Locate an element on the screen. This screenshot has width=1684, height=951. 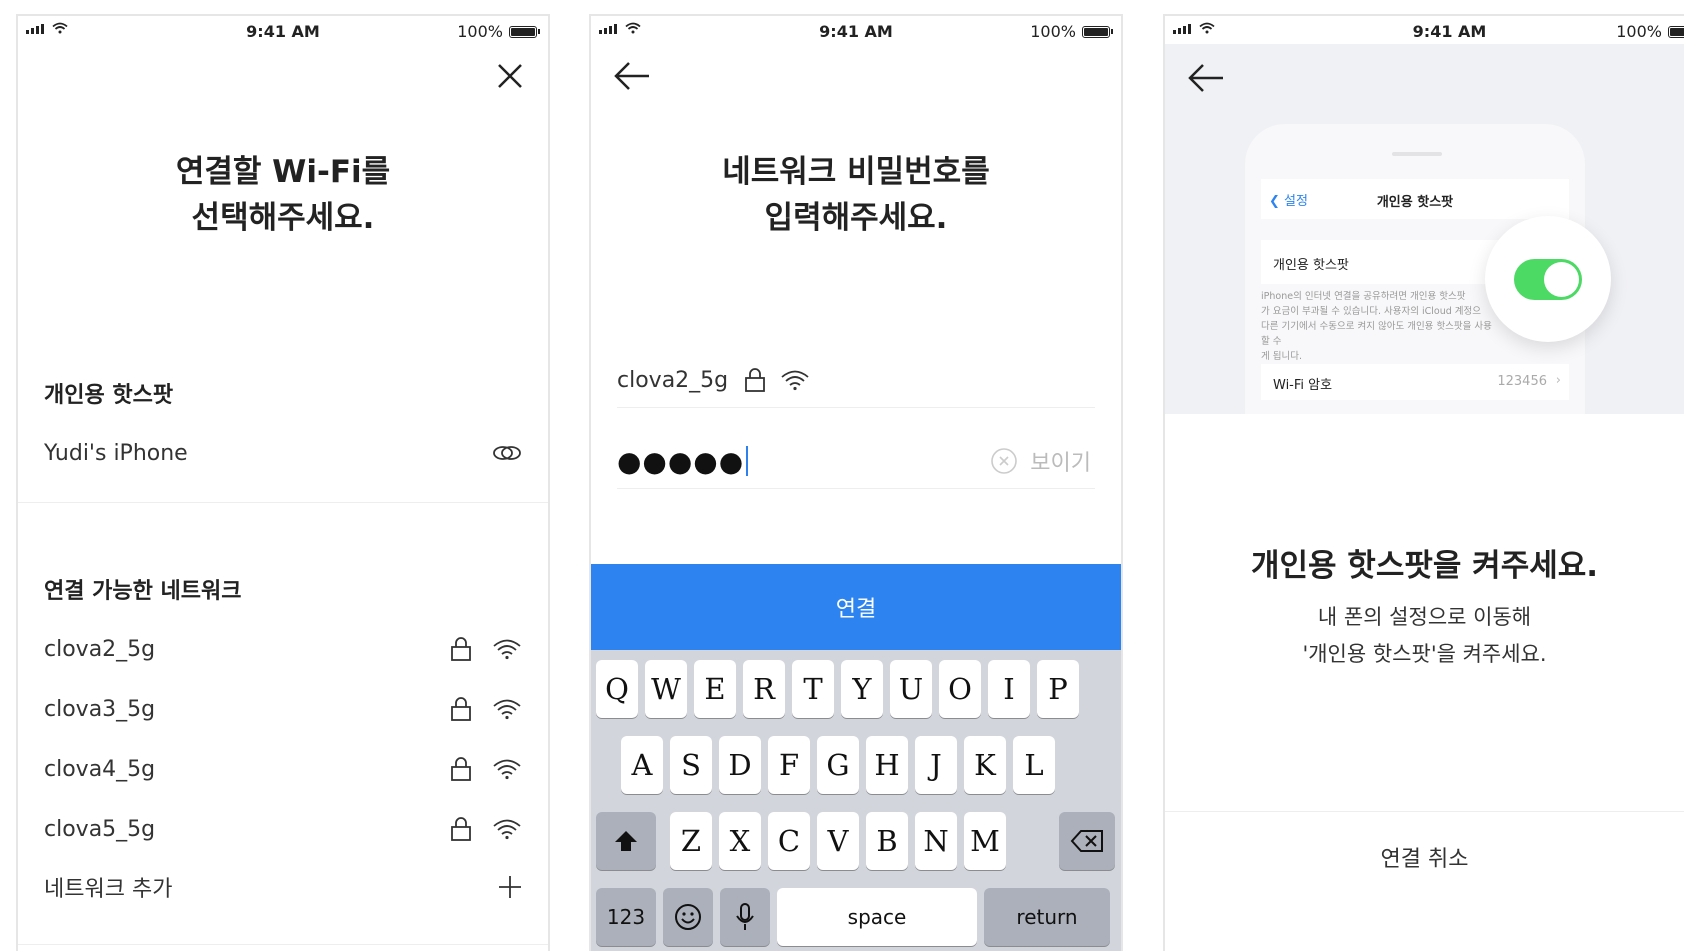
text-caret is located at coordinates (747, 461).